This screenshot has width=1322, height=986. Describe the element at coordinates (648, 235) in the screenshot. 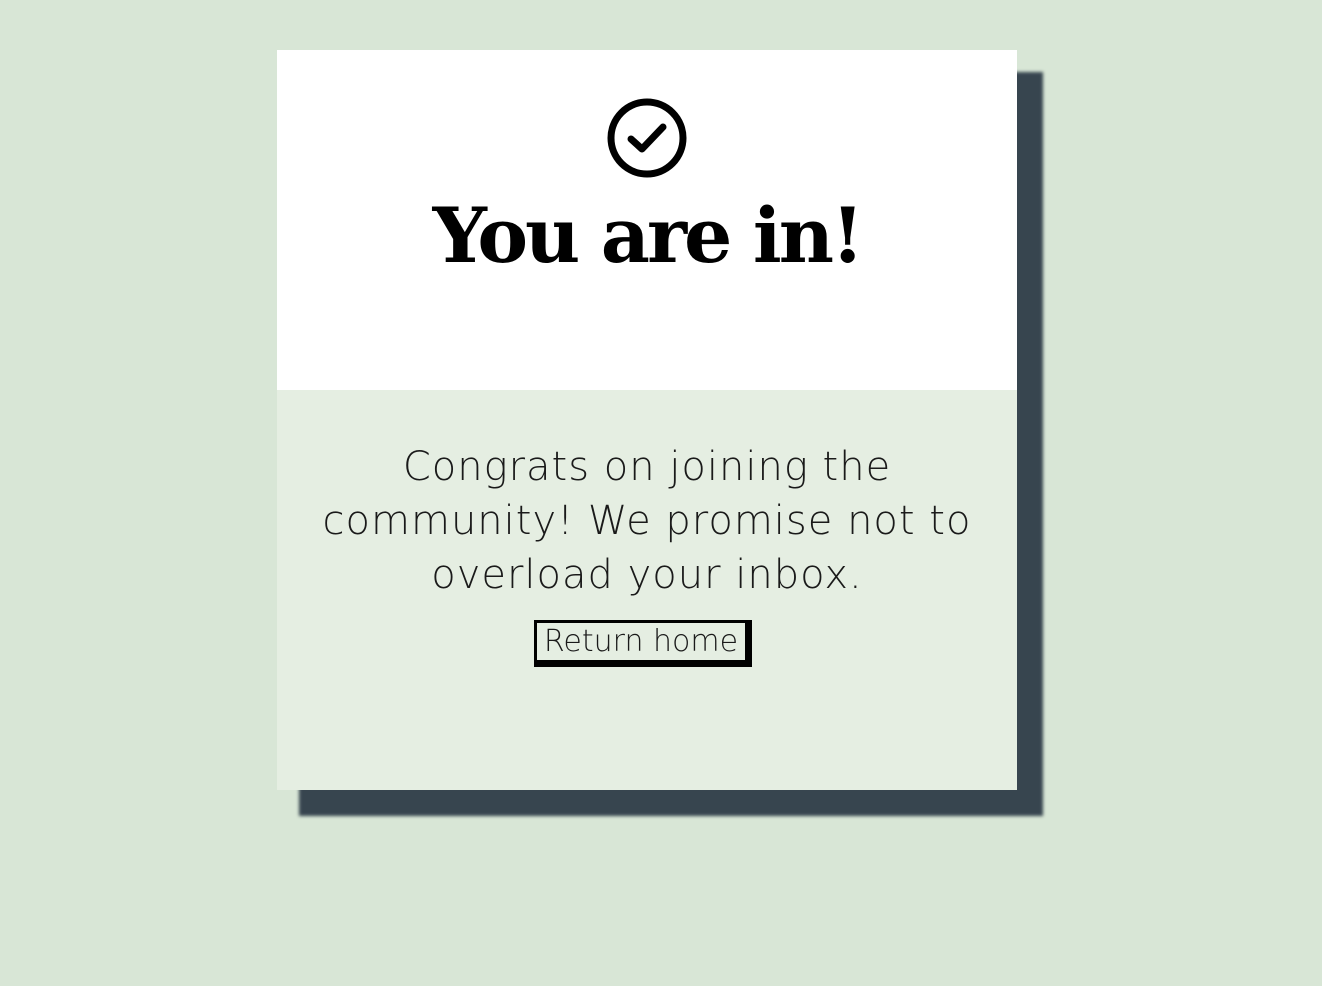

I see `page-title: You are in!` at that location.